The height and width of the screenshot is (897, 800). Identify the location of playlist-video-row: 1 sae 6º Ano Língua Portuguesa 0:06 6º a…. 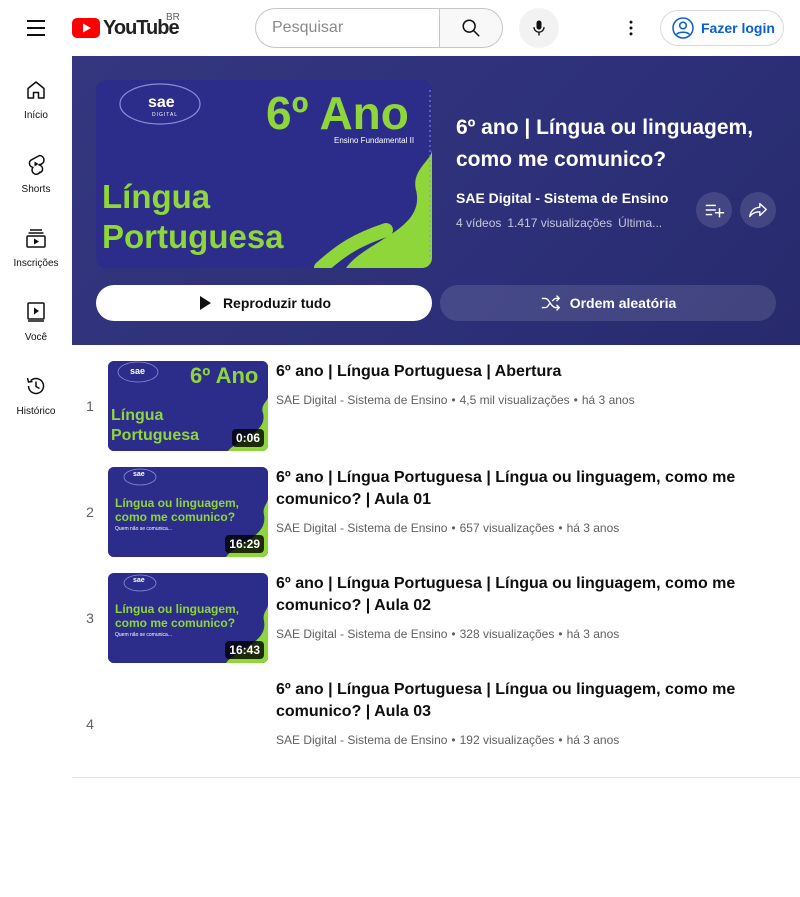
(436, 398).